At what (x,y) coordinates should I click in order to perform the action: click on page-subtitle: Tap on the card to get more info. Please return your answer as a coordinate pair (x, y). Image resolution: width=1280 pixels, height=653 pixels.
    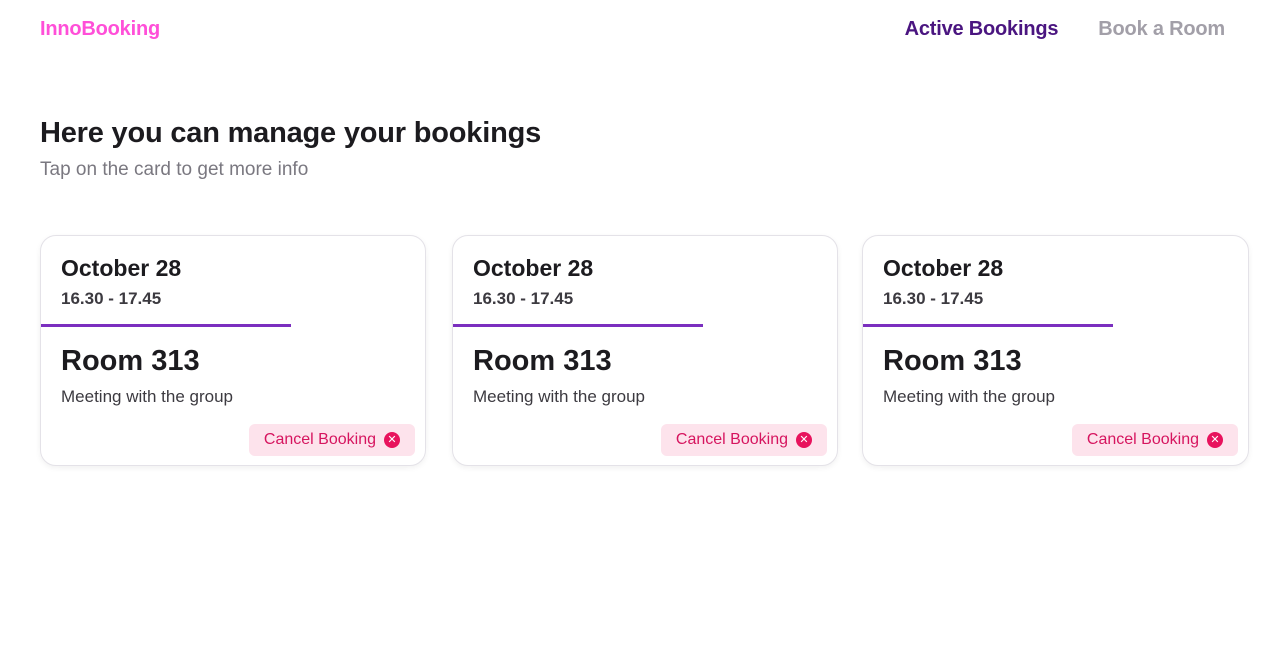
    Looking at the image, I should click on (174, 169).